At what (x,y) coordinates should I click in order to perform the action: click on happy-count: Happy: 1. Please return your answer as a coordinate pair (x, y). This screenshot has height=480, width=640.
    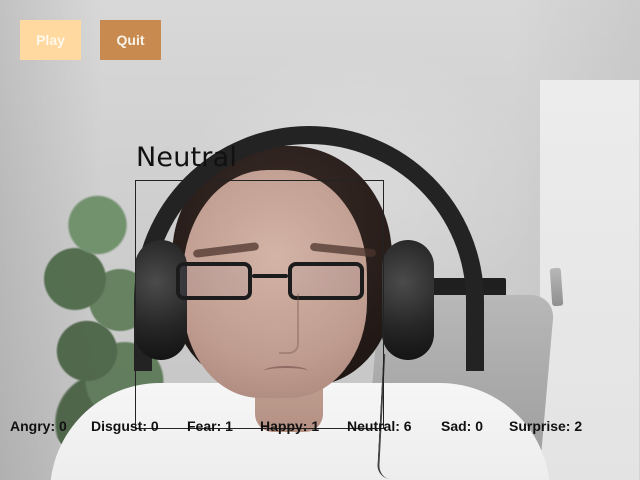
    Looking at the image, I should click on (290, 426).